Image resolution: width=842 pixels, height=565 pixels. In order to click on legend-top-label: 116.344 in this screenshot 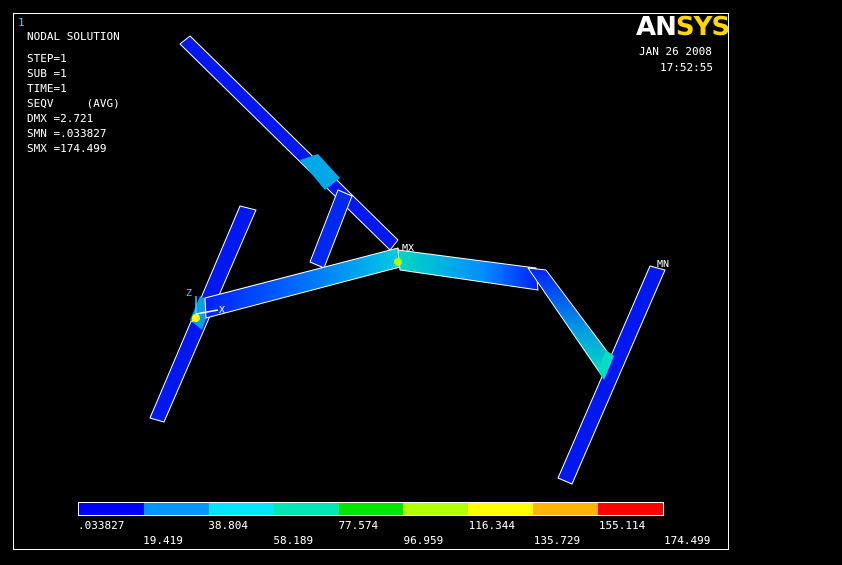, I will do `click(492, 525)`.